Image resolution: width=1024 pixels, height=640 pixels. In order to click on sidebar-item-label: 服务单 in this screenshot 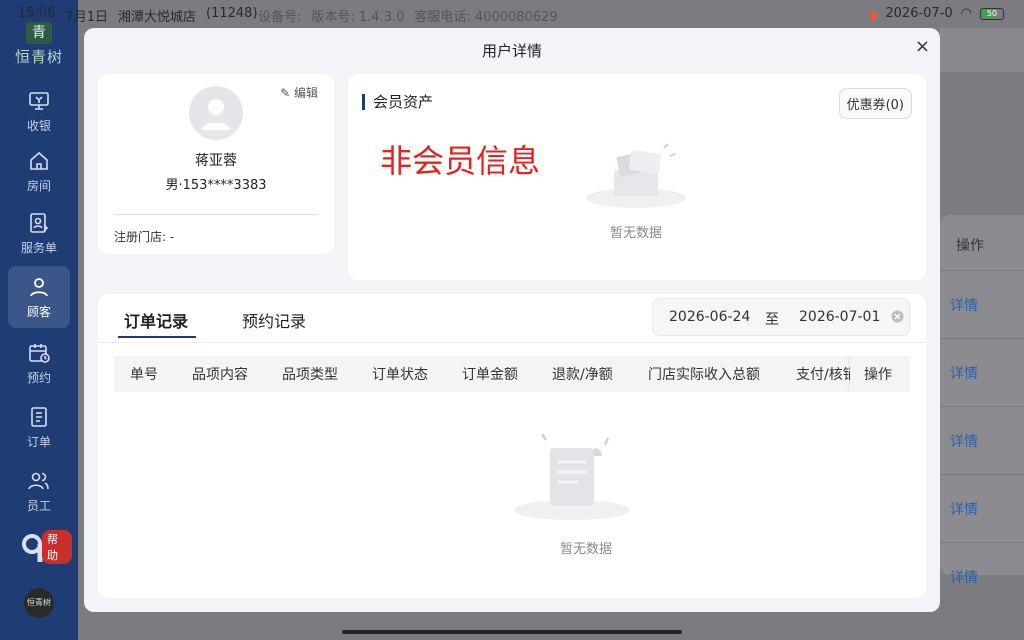, I will do `click(38, 247)`.